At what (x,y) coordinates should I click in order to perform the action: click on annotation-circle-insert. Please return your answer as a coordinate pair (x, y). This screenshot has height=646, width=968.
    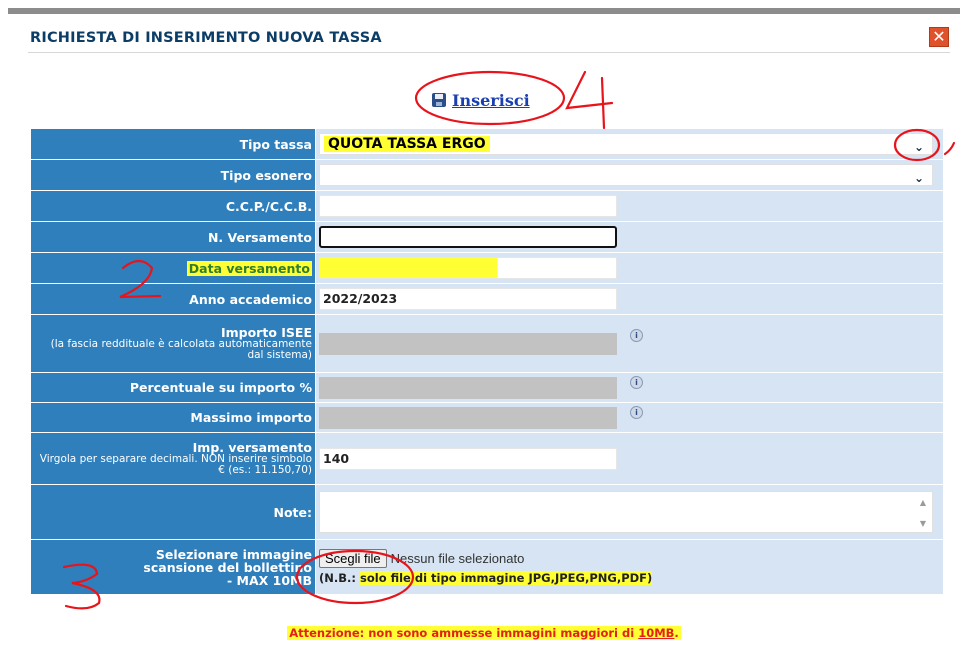
    Looking at the image, I should click on (490, 98).